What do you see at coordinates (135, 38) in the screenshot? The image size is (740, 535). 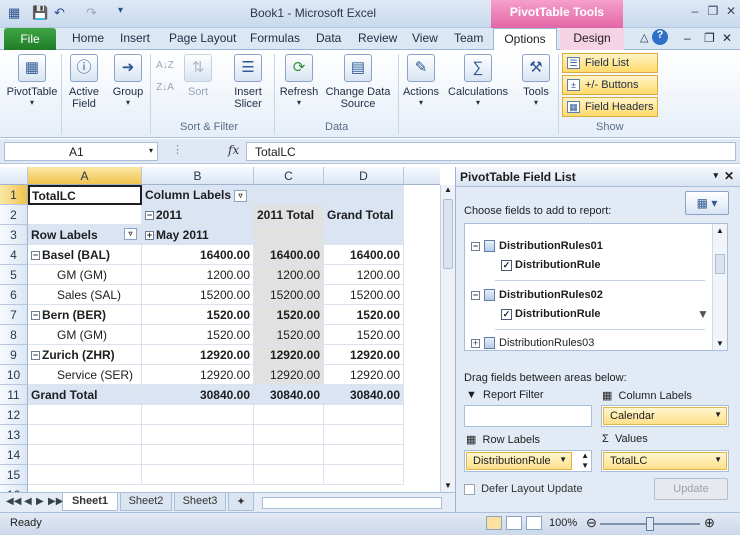 I see `tab-insert: Insert` at bounding box center [135, 38].